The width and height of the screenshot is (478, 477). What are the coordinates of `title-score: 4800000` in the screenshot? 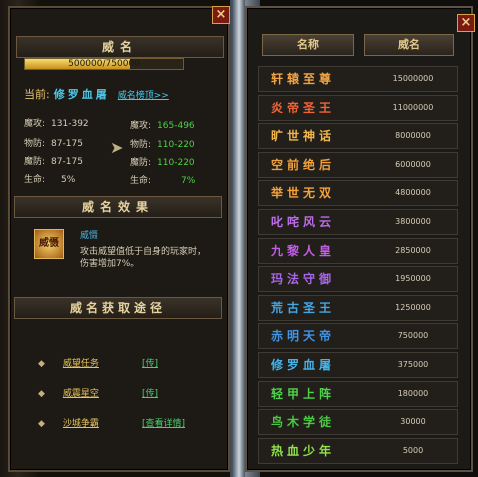 It's located at (413, 193).